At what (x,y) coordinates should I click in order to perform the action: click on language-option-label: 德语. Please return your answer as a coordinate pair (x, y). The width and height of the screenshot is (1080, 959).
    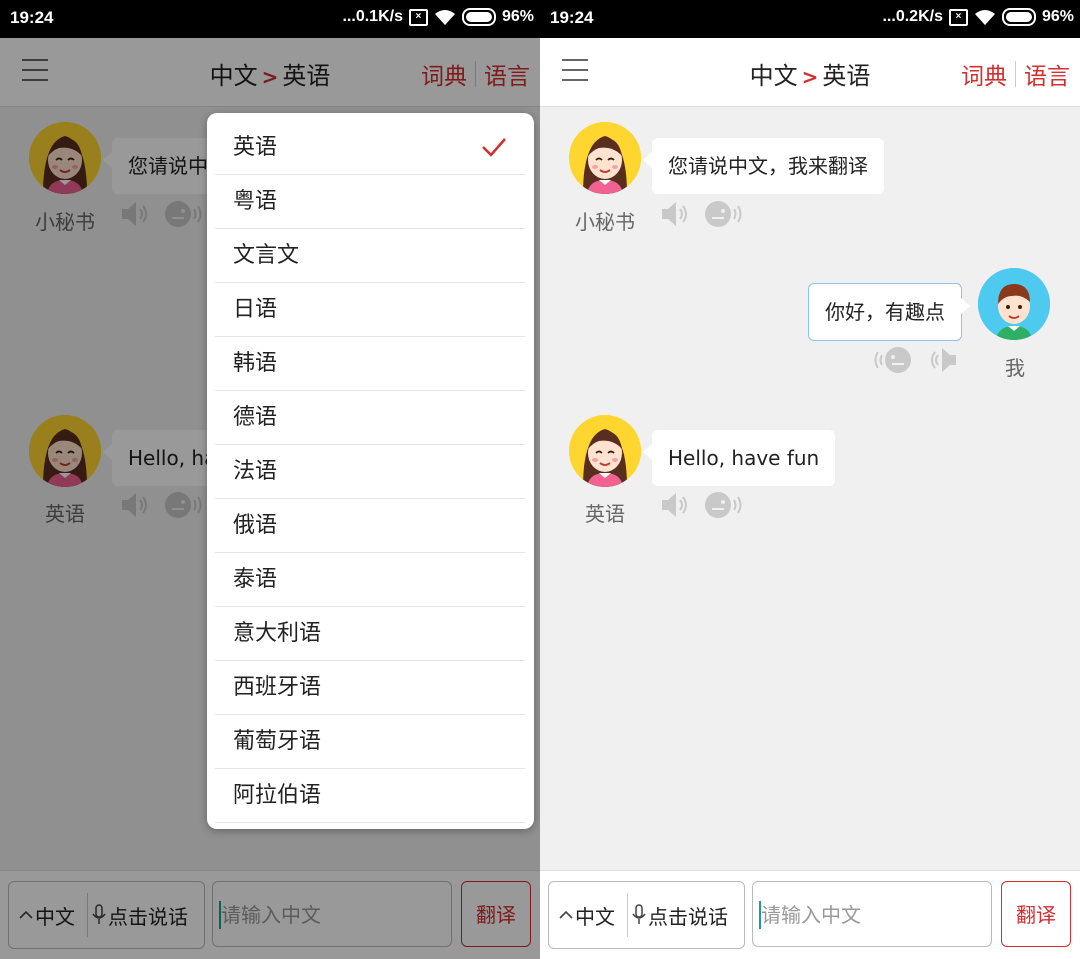
    Looking at the image, I should click on (255, 417).